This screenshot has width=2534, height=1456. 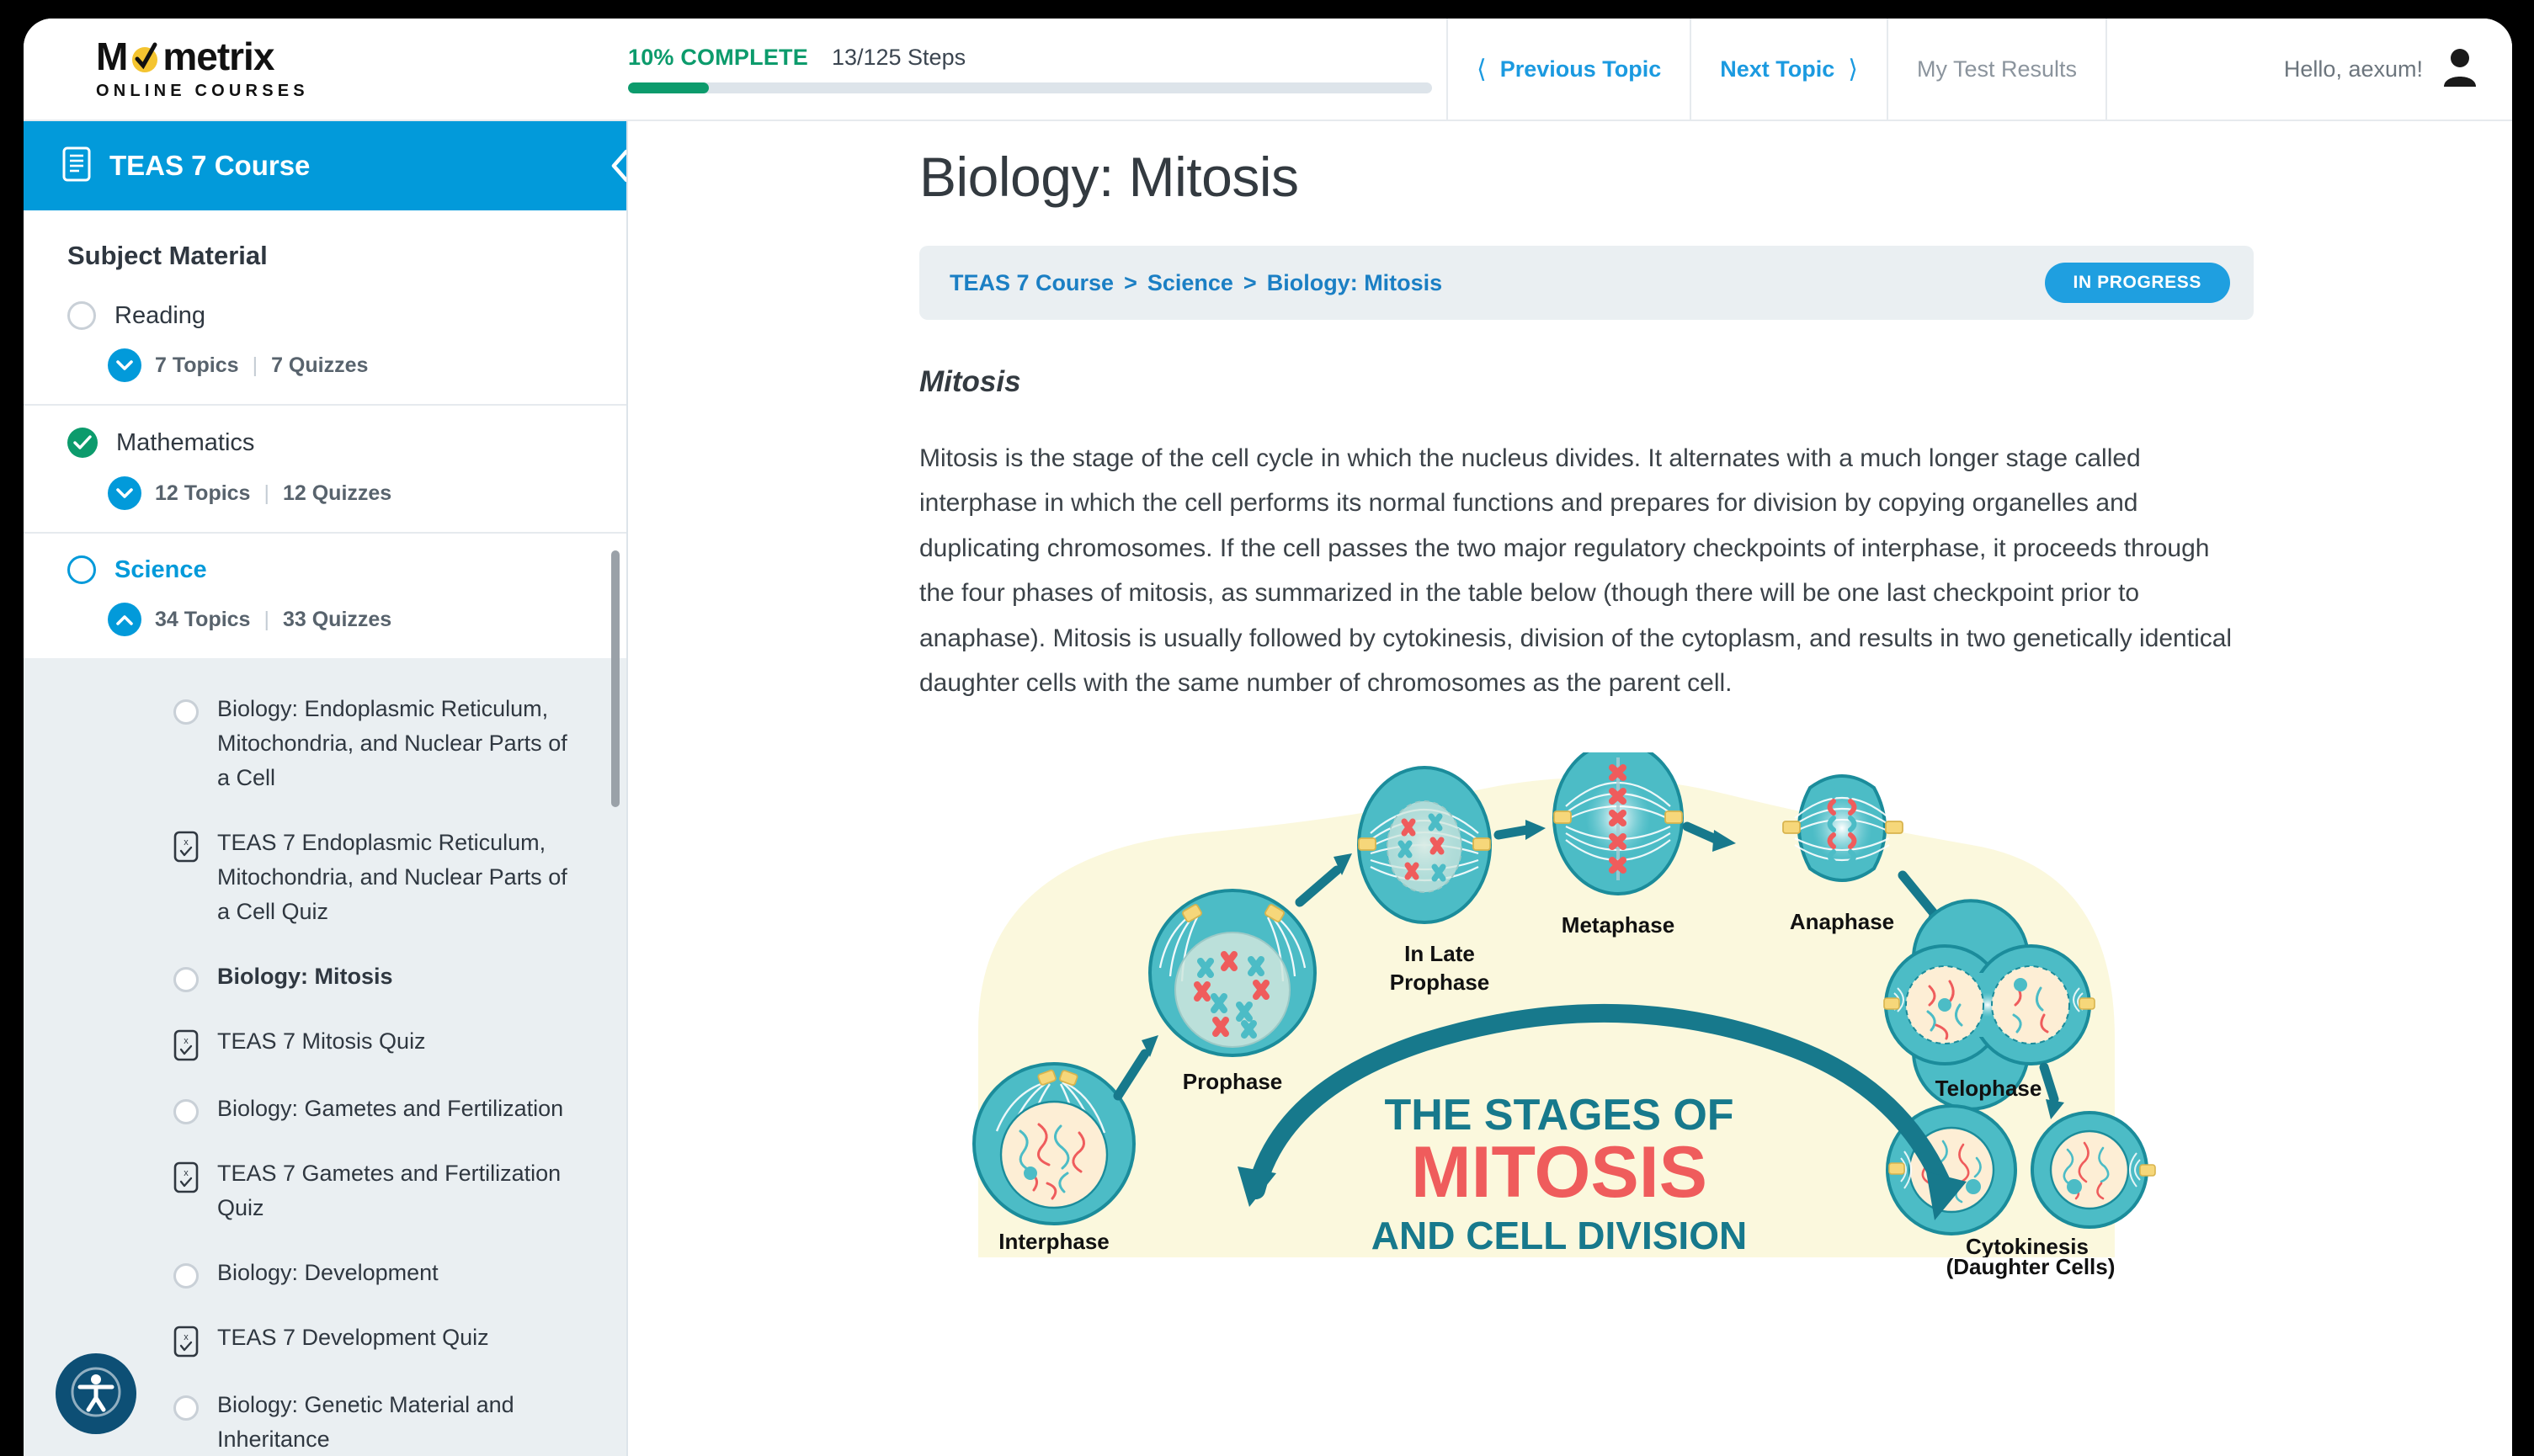 I want to click on next-topic-label: Next Topic, so click(x=1778, y=69).